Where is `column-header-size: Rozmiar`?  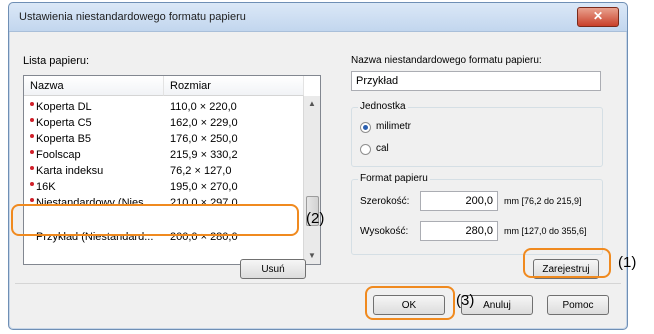 column-header-size: Rozmiar is located at coordinates (234, 86).